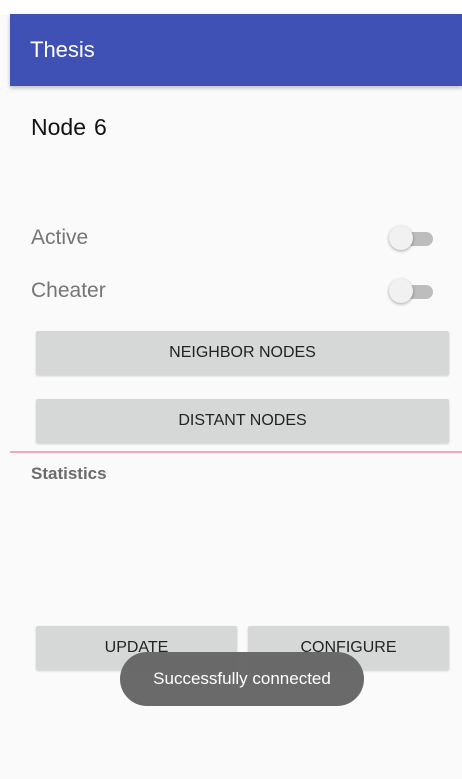 This screenshot has height=779, width=462. Describe the element at coordinates (401, 291) in the screenshot. I see `cheater-switch-thumb` at that location.